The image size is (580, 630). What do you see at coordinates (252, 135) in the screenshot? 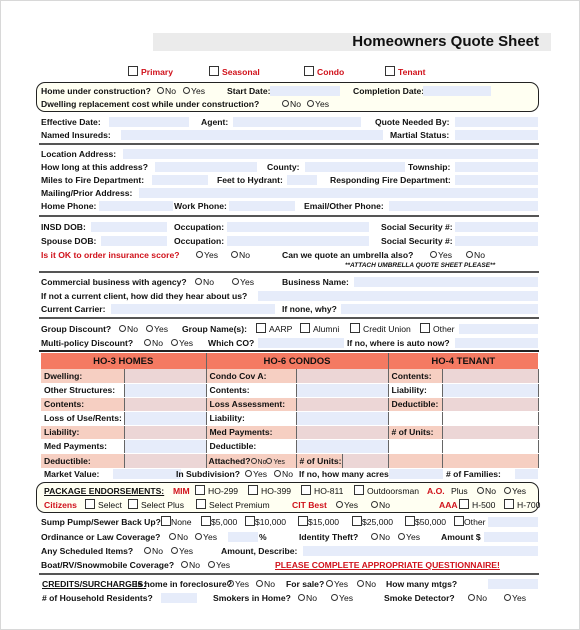
I see `named-insureds-field` at bounding box center [252, 135].